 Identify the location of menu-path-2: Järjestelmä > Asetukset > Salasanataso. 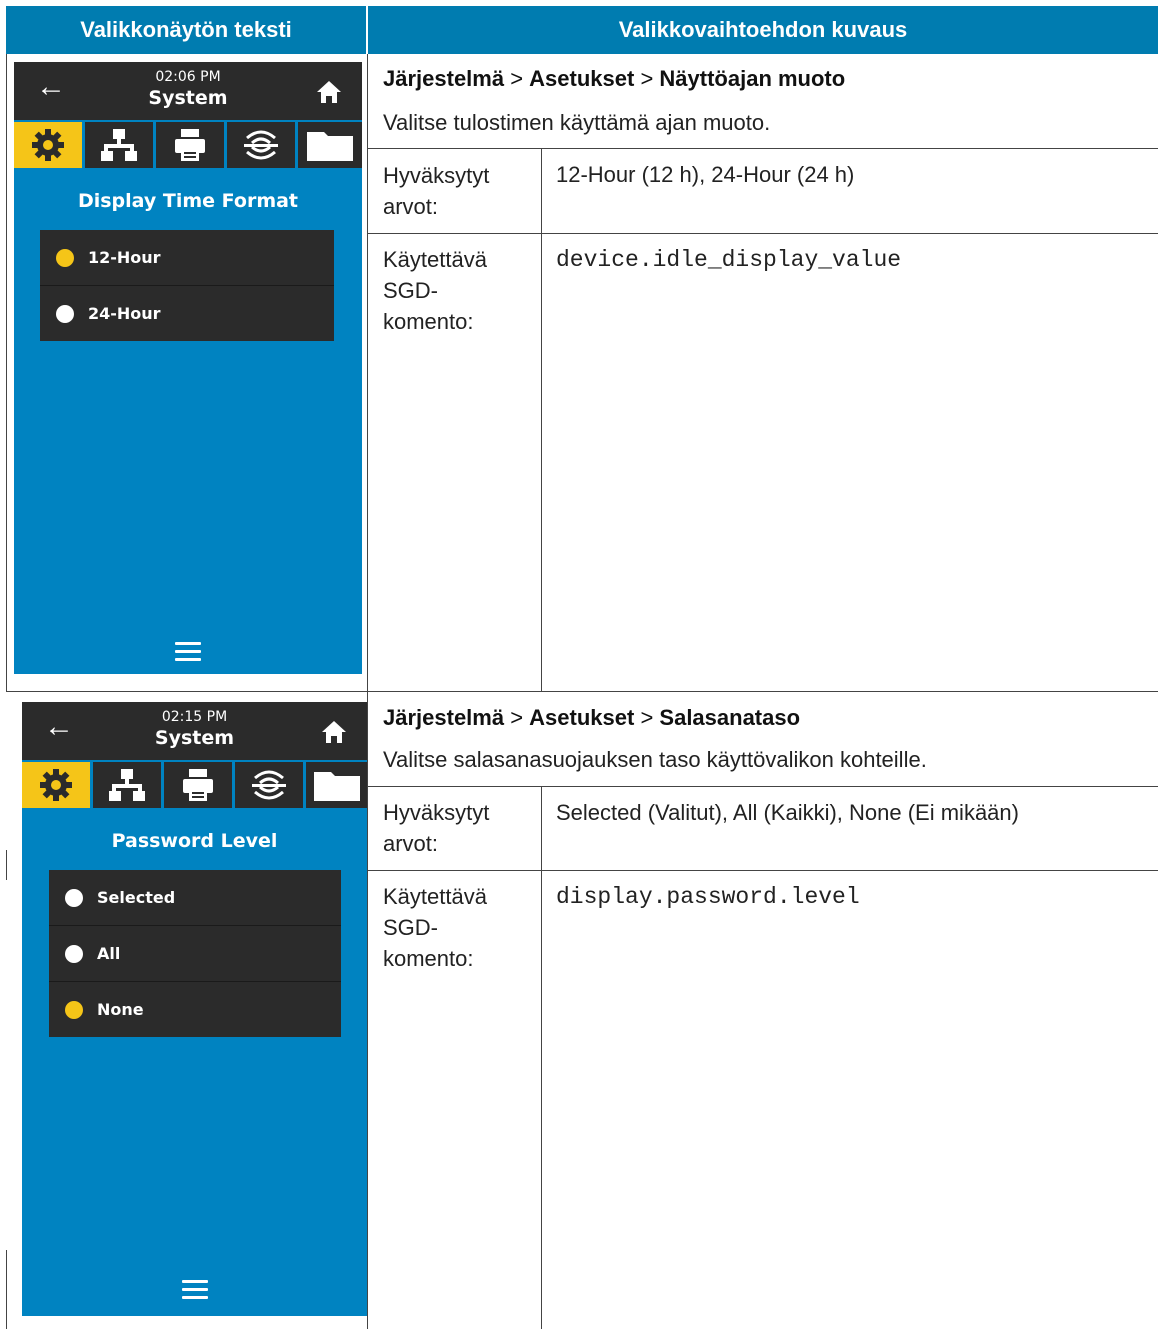
(592, 717).